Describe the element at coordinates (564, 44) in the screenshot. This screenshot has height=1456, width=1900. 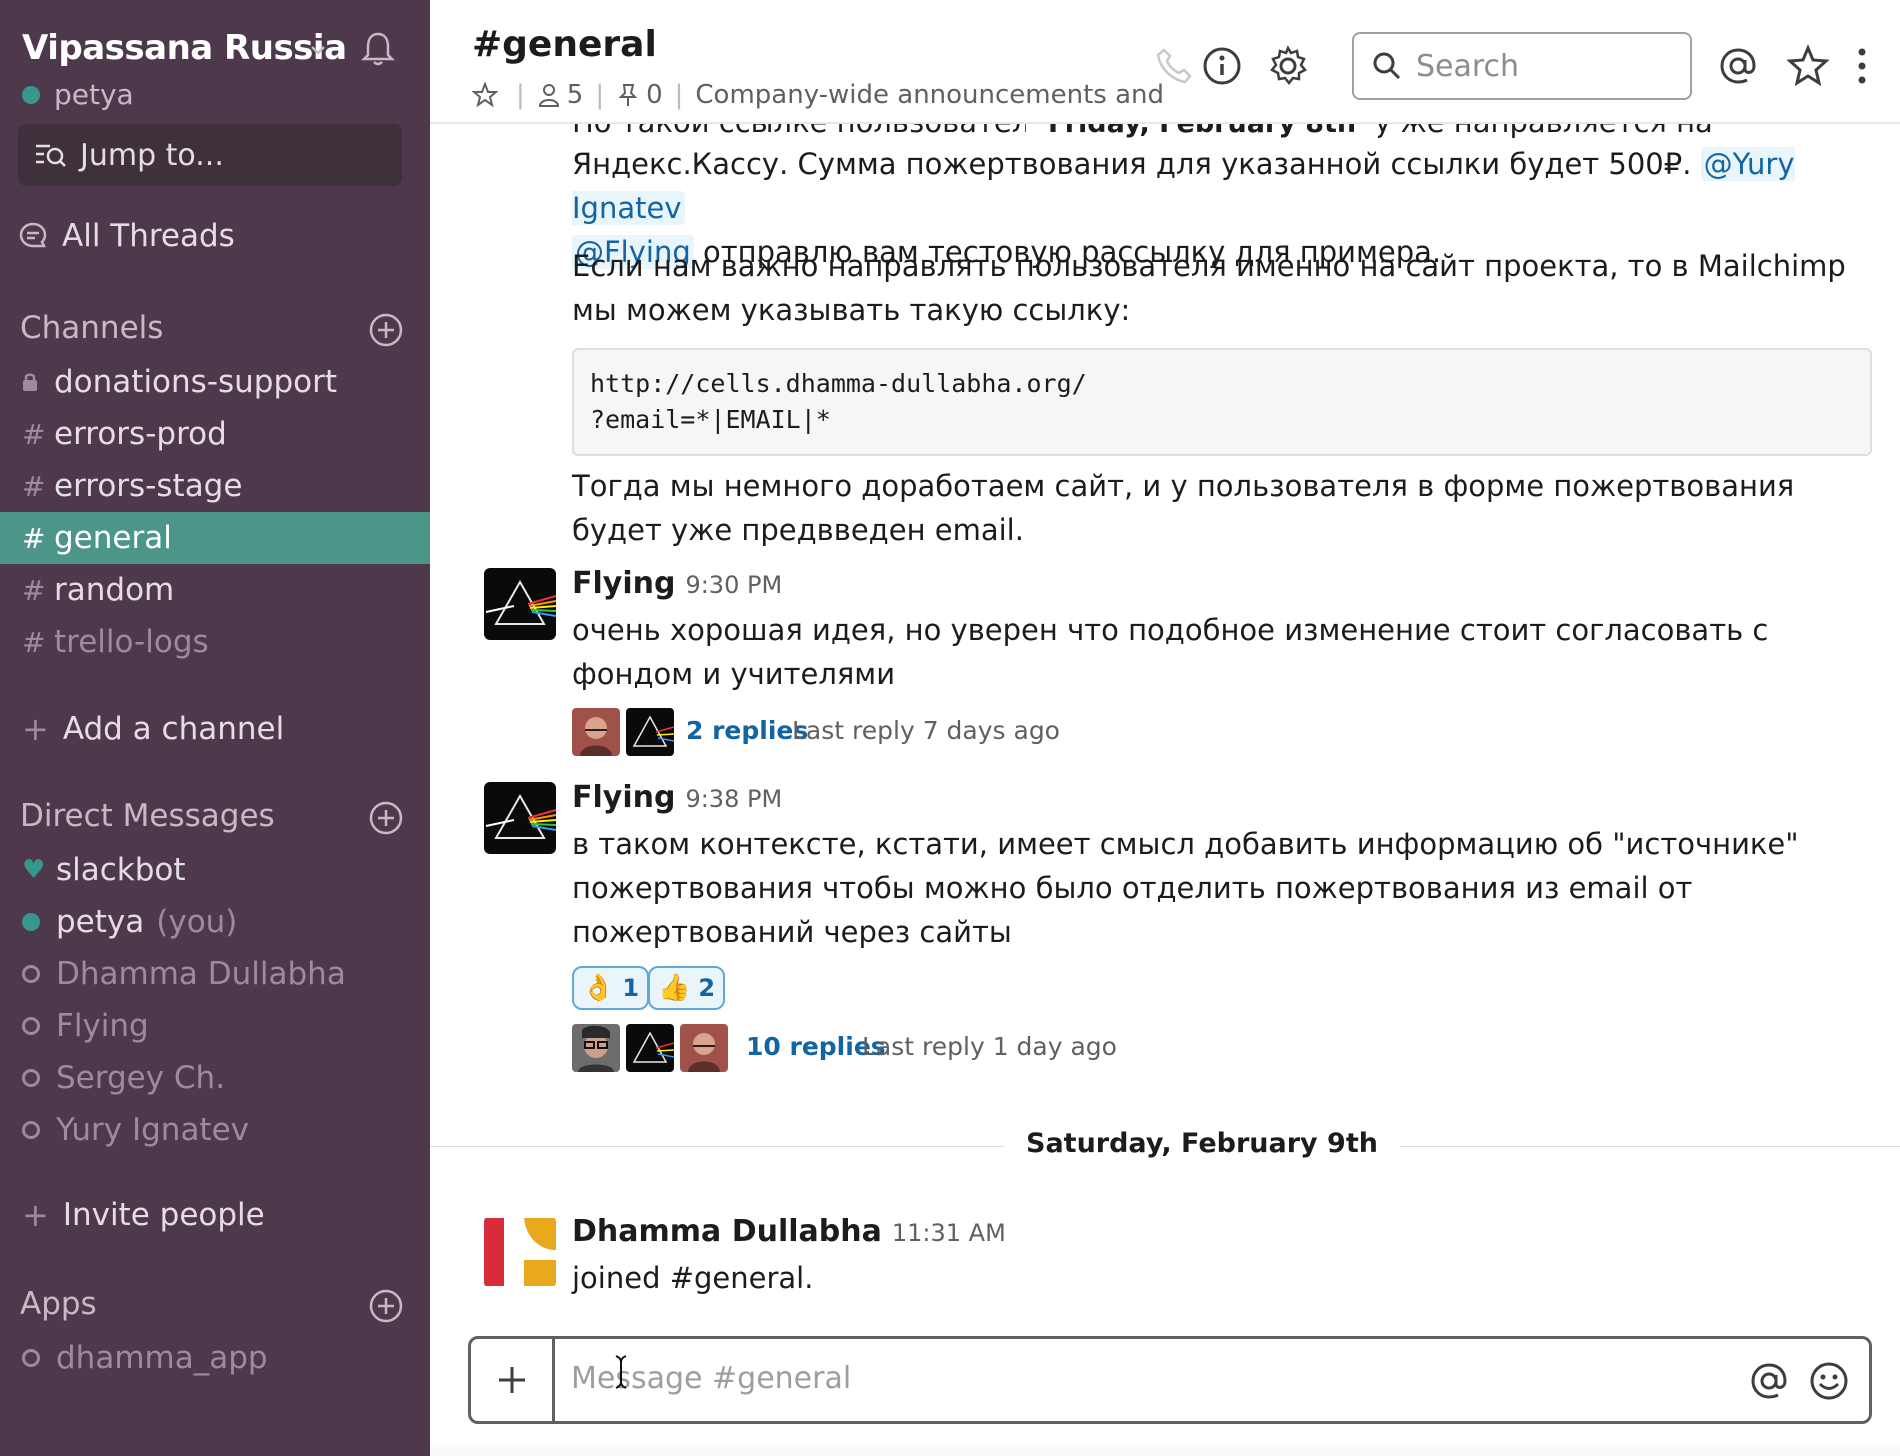
I see `channel-title: #general` at that location.